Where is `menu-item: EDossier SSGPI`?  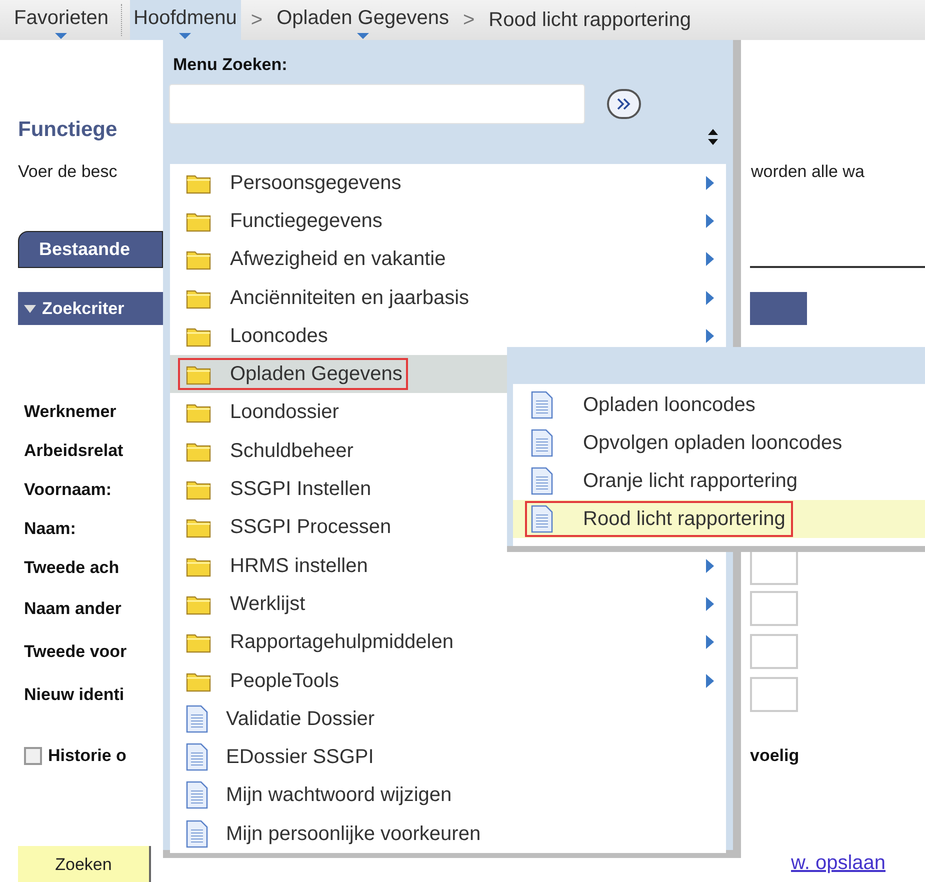
menu-item: EDossier SSGPI is located at coordinates (279, 757).